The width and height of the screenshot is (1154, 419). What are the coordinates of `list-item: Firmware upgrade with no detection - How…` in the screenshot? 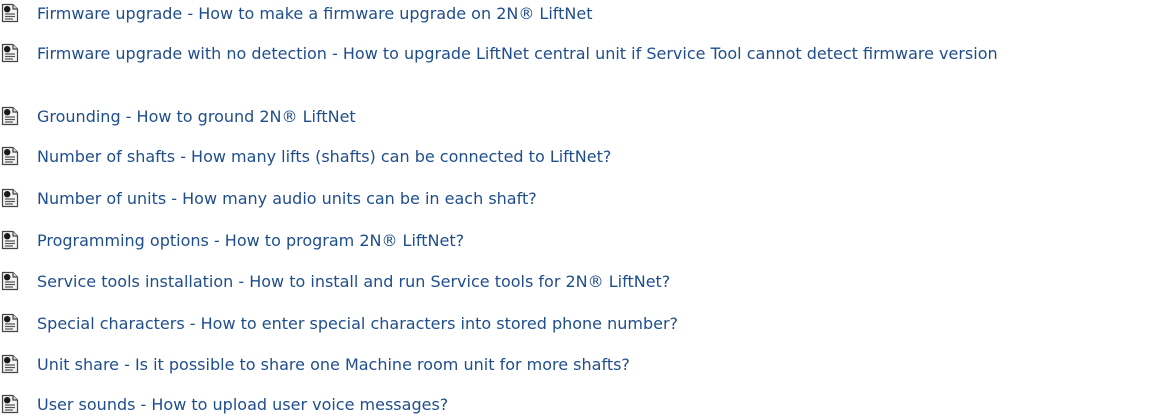 It's located at (577, 53).